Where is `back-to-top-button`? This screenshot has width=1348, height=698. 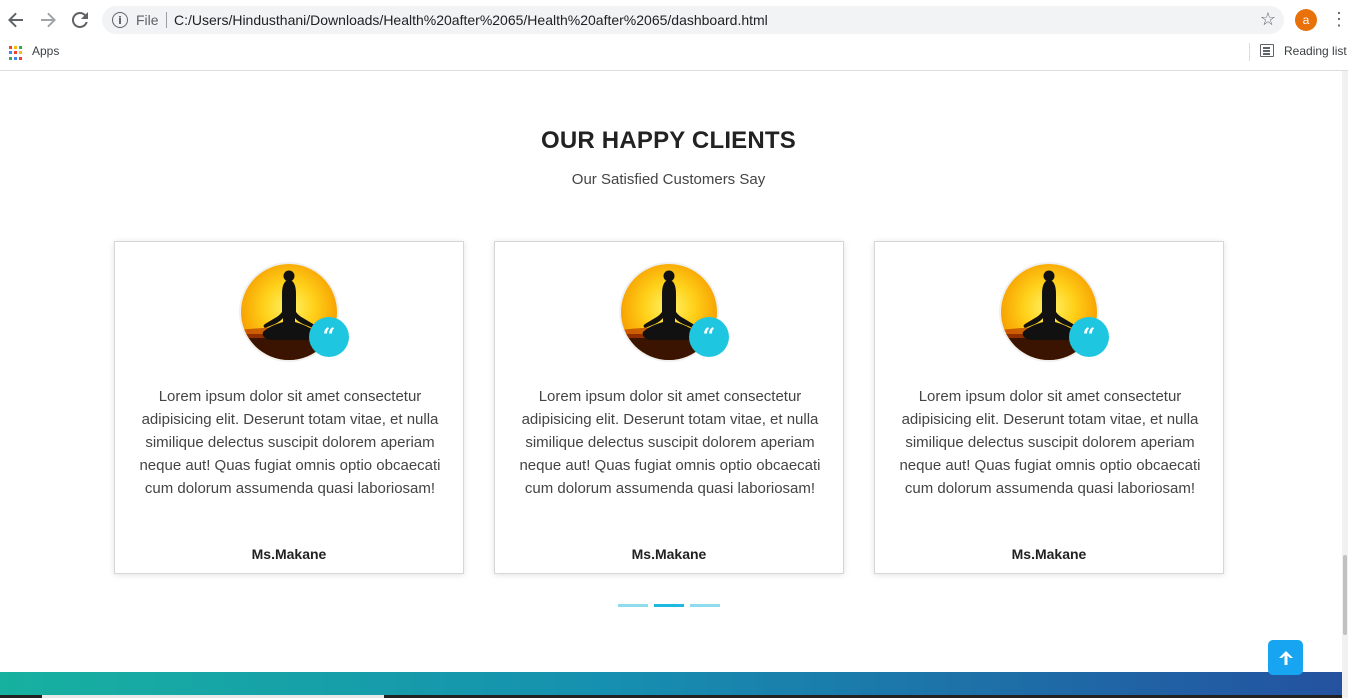 back-to-top-button is located at coordinates (1285, 657).